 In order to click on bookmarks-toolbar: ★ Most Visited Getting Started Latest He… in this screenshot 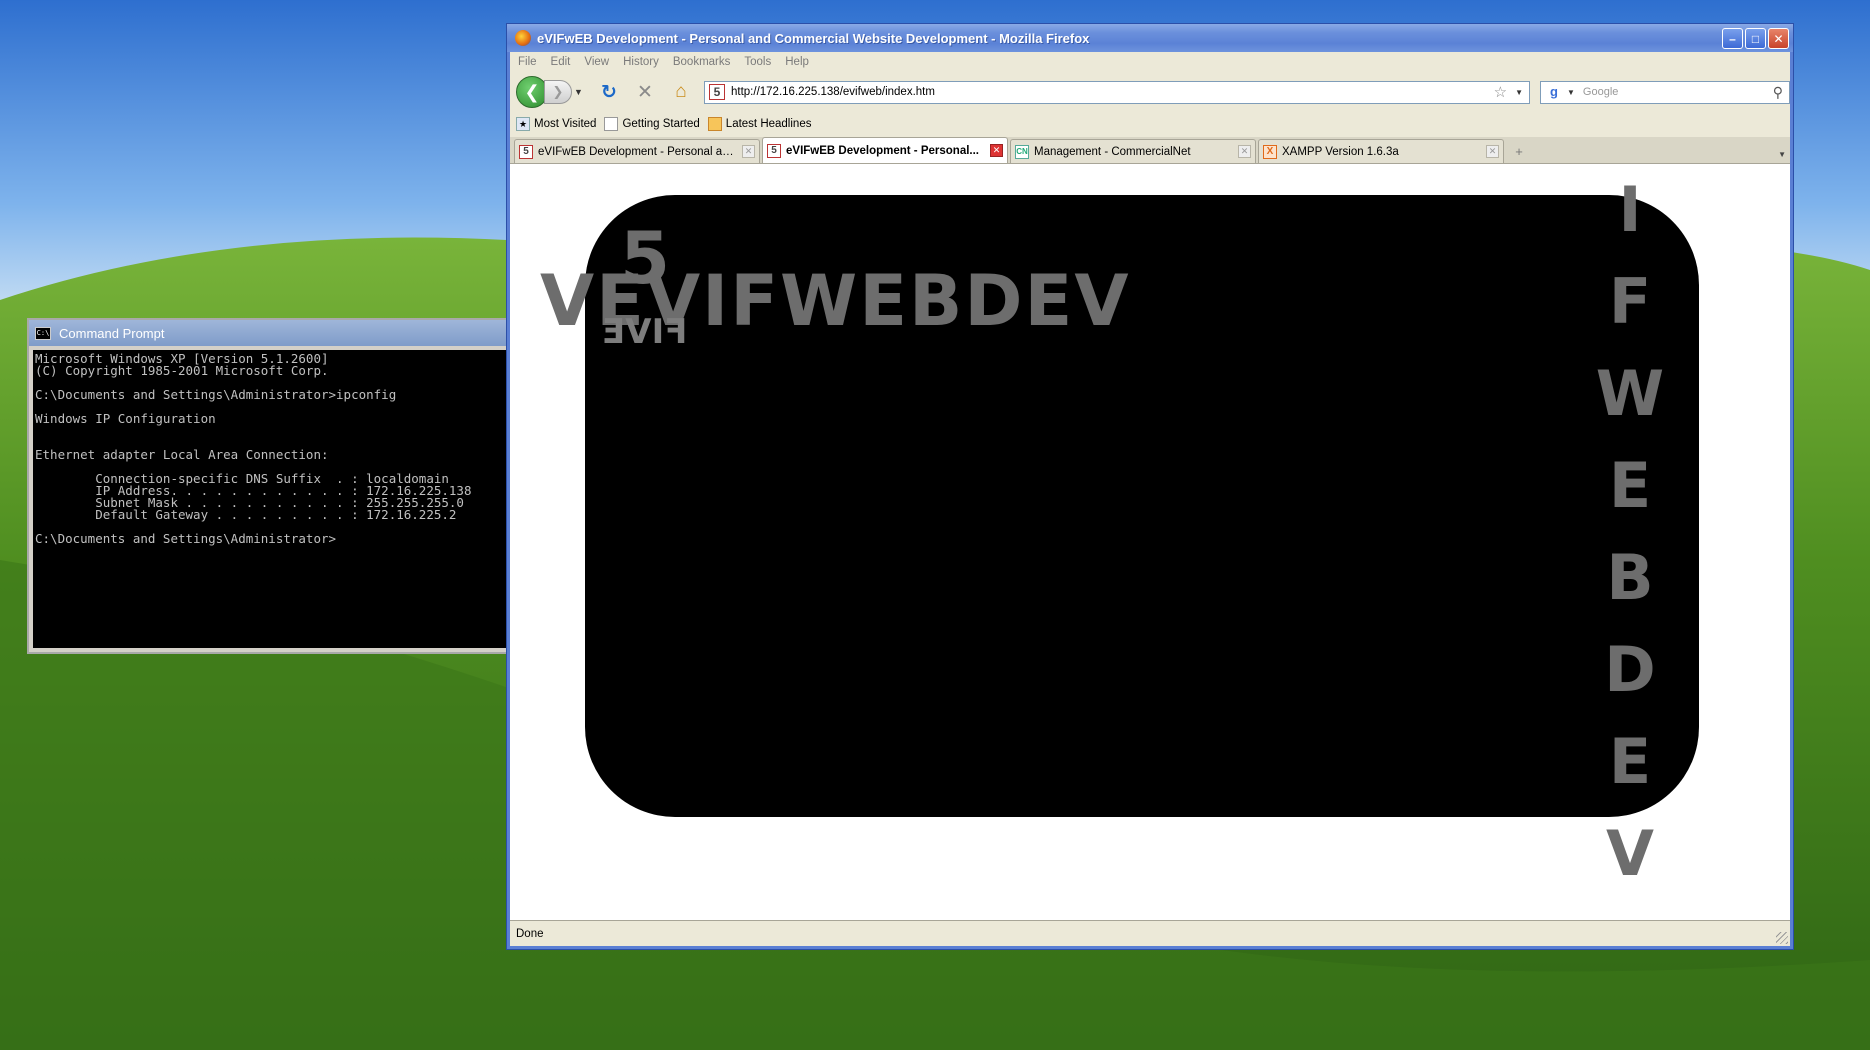, I will do `click(1150, 124)`.